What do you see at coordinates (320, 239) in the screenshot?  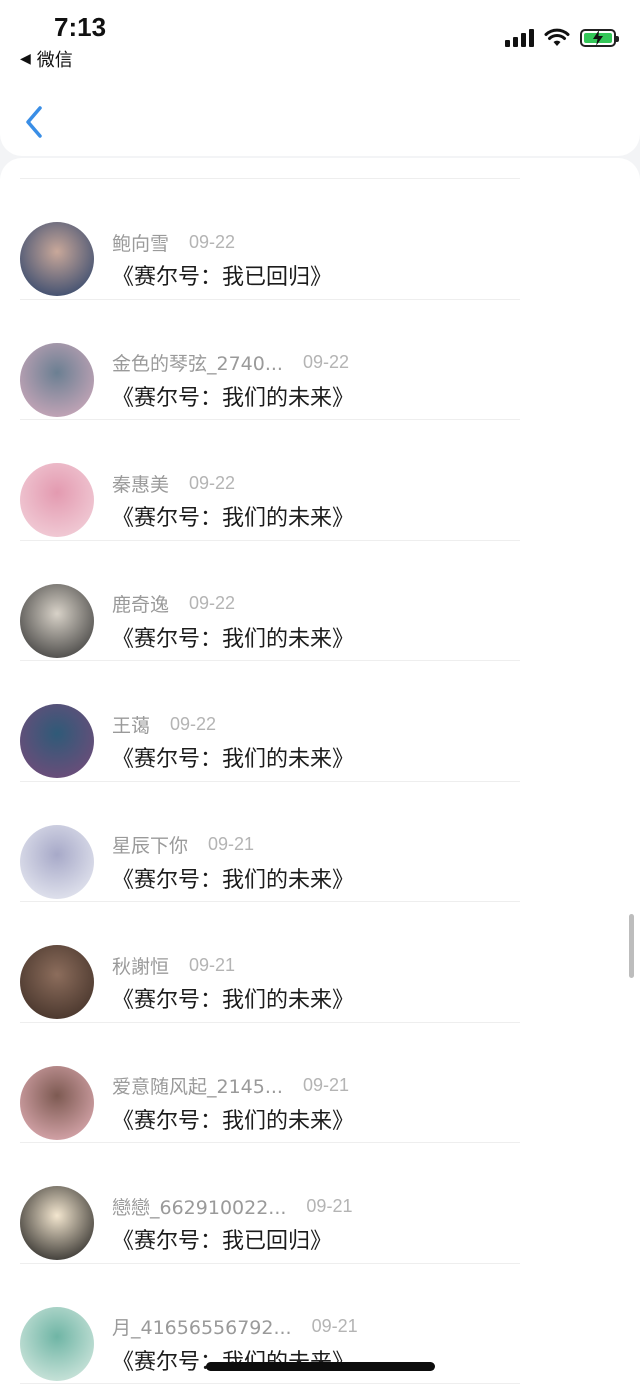 I see `list-item: 鲍向雪 09-22 《赛尔号：我已回归》` at bounding box center [320, 239].